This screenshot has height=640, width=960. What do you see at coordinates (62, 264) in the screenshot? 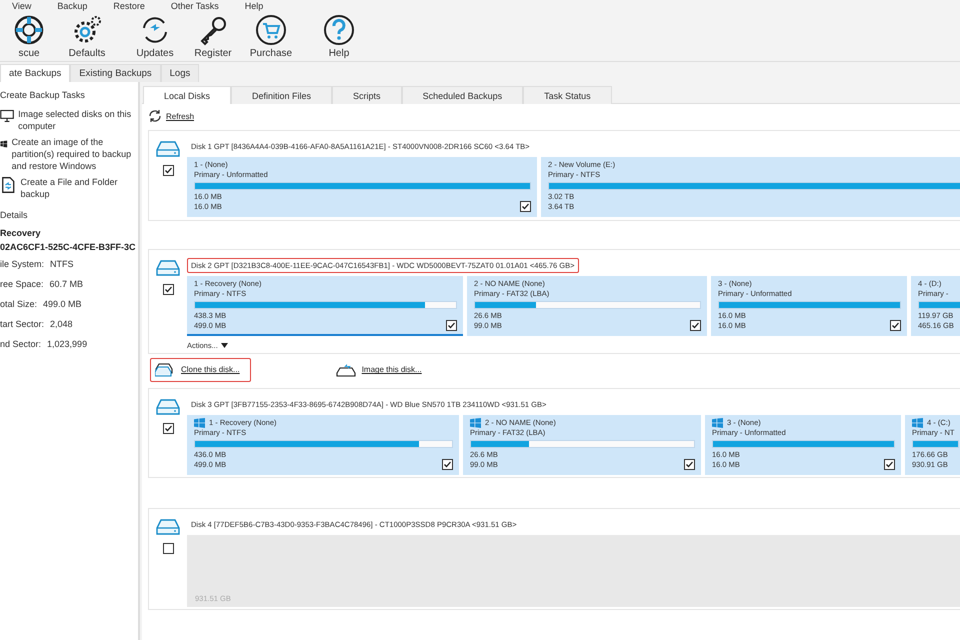
I see `detail-value: NTFS` at bounding box center [62, 264].